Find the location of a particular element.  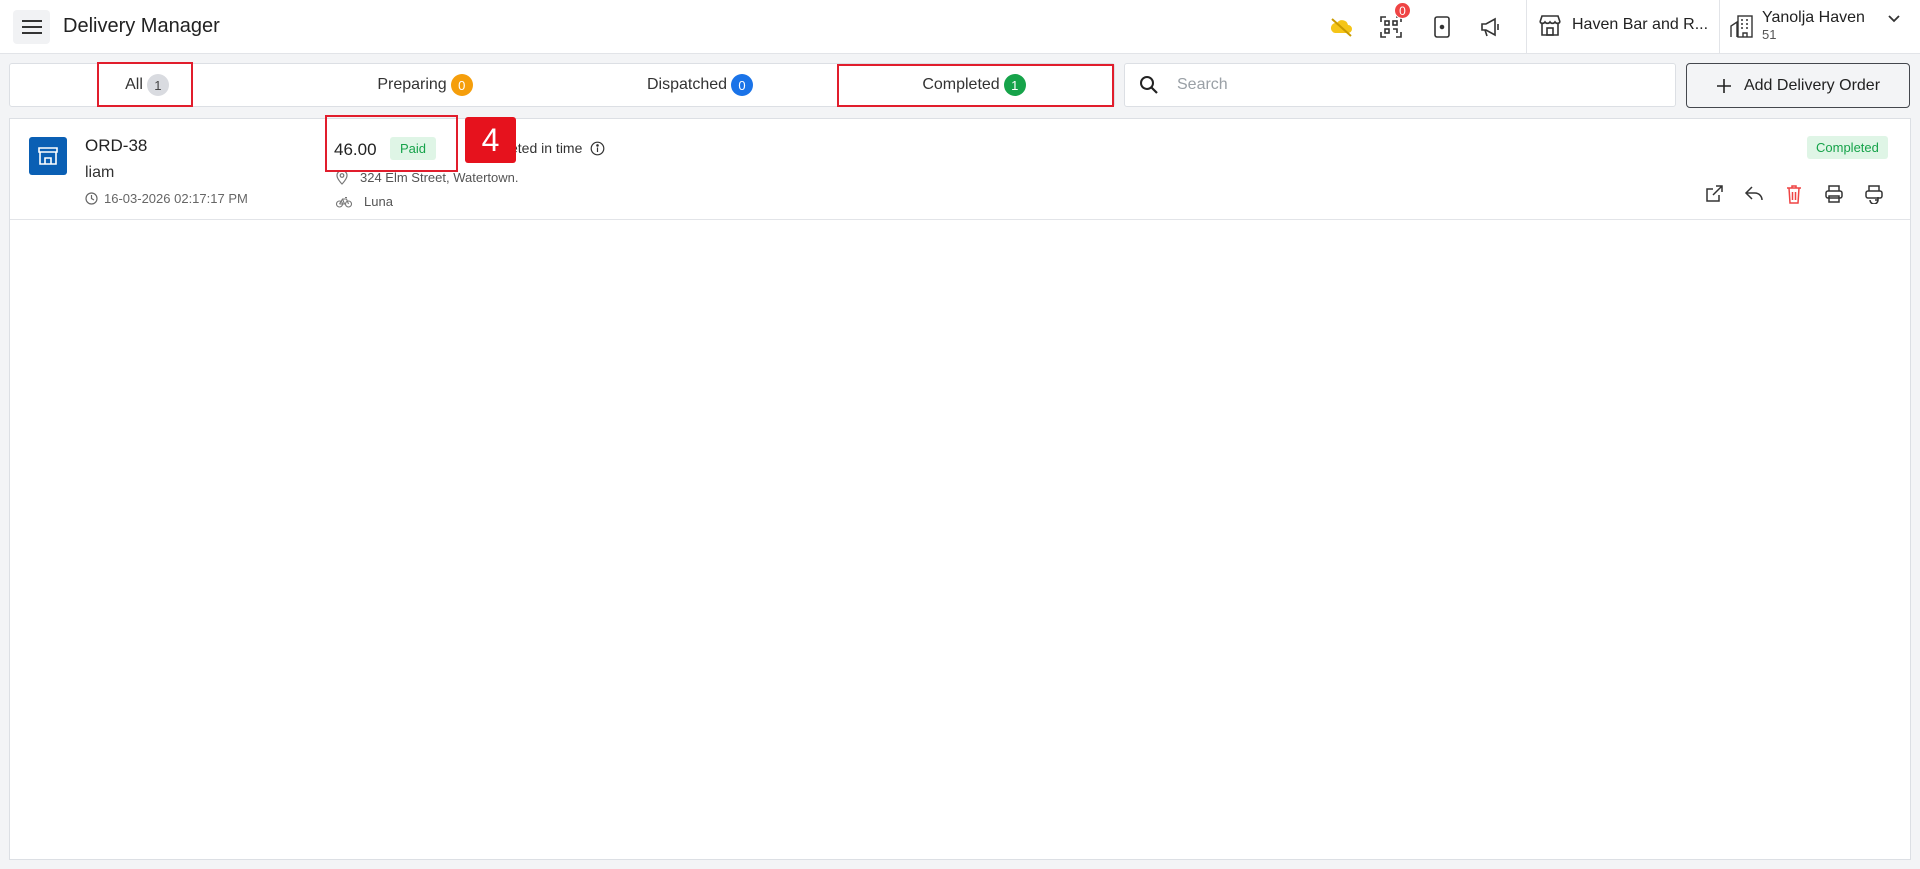

highlight-box-amount is located at coordinates (391, 143).